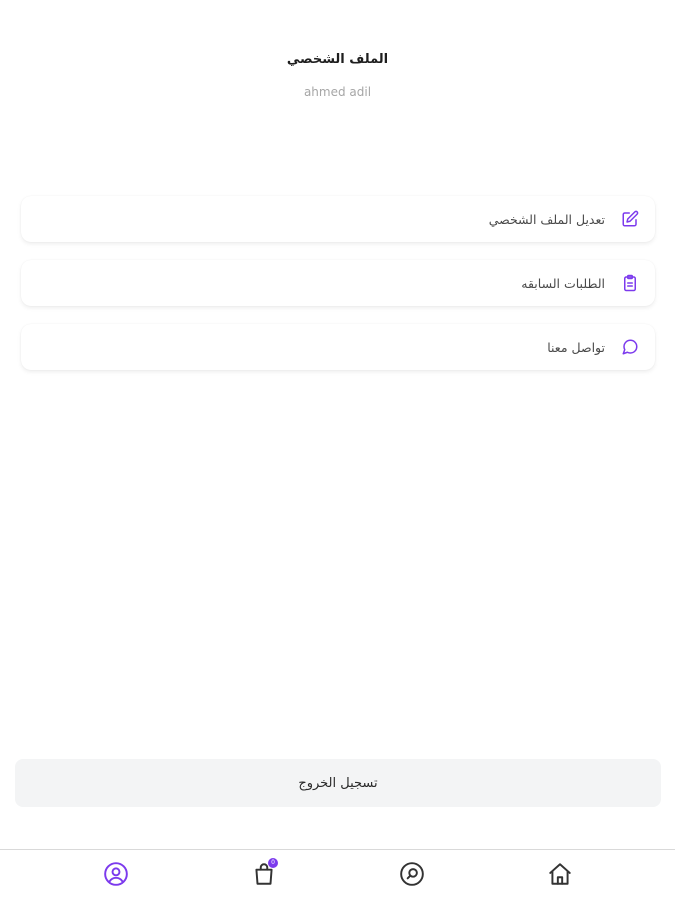 The image size is (675, 900). What do you see at coordinates (337, 92) in the screenshot?
I see `username-label: ahmed adil` at bounding box center [337, 92].